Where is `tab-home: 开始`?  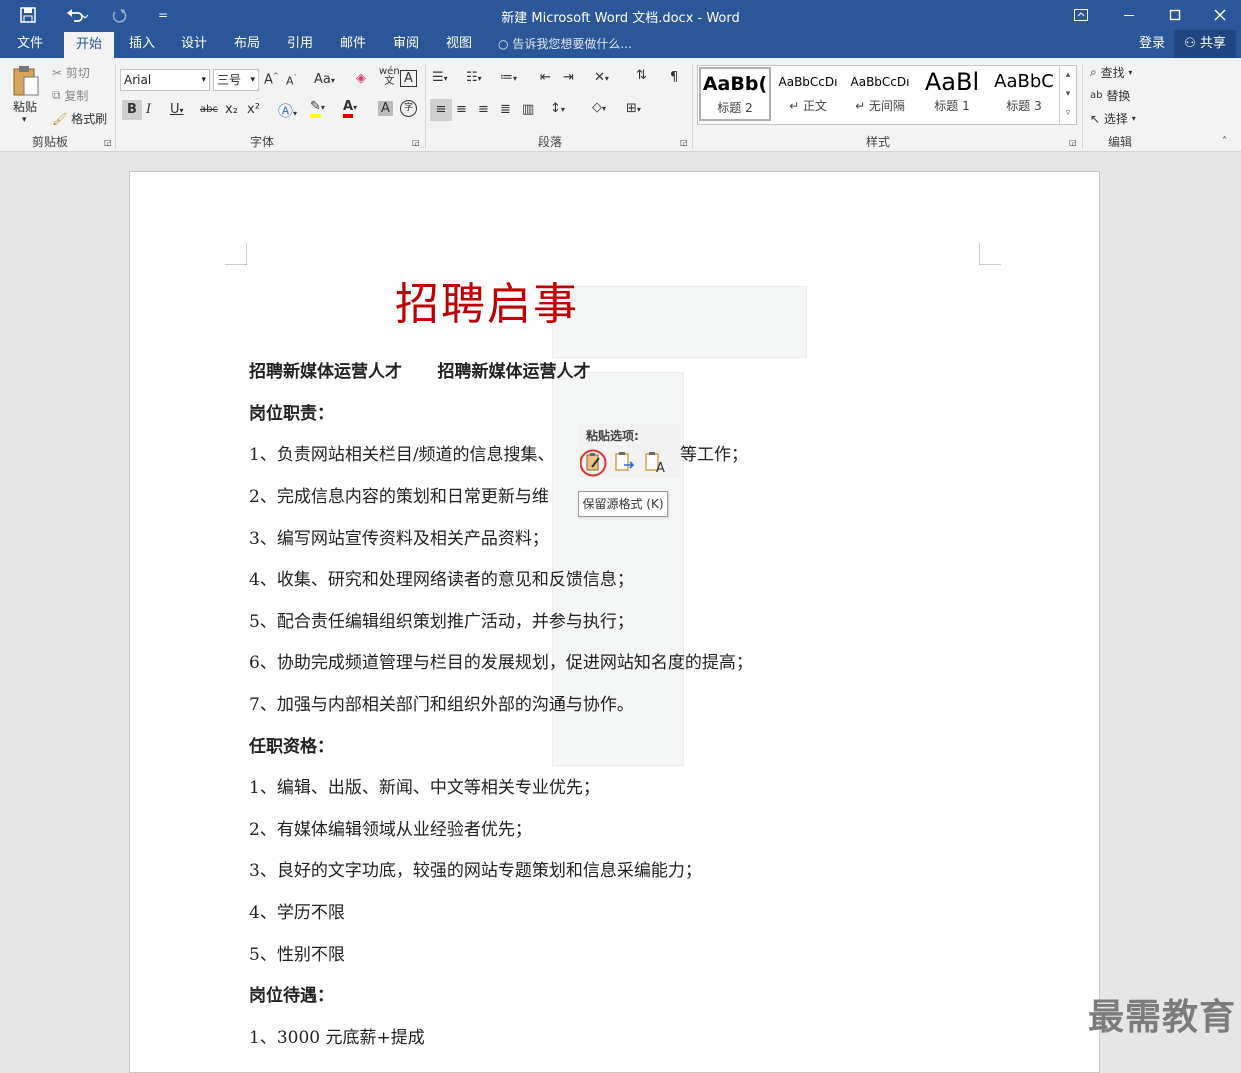
tab-home: 开始 is located at coordinates (89, 45).